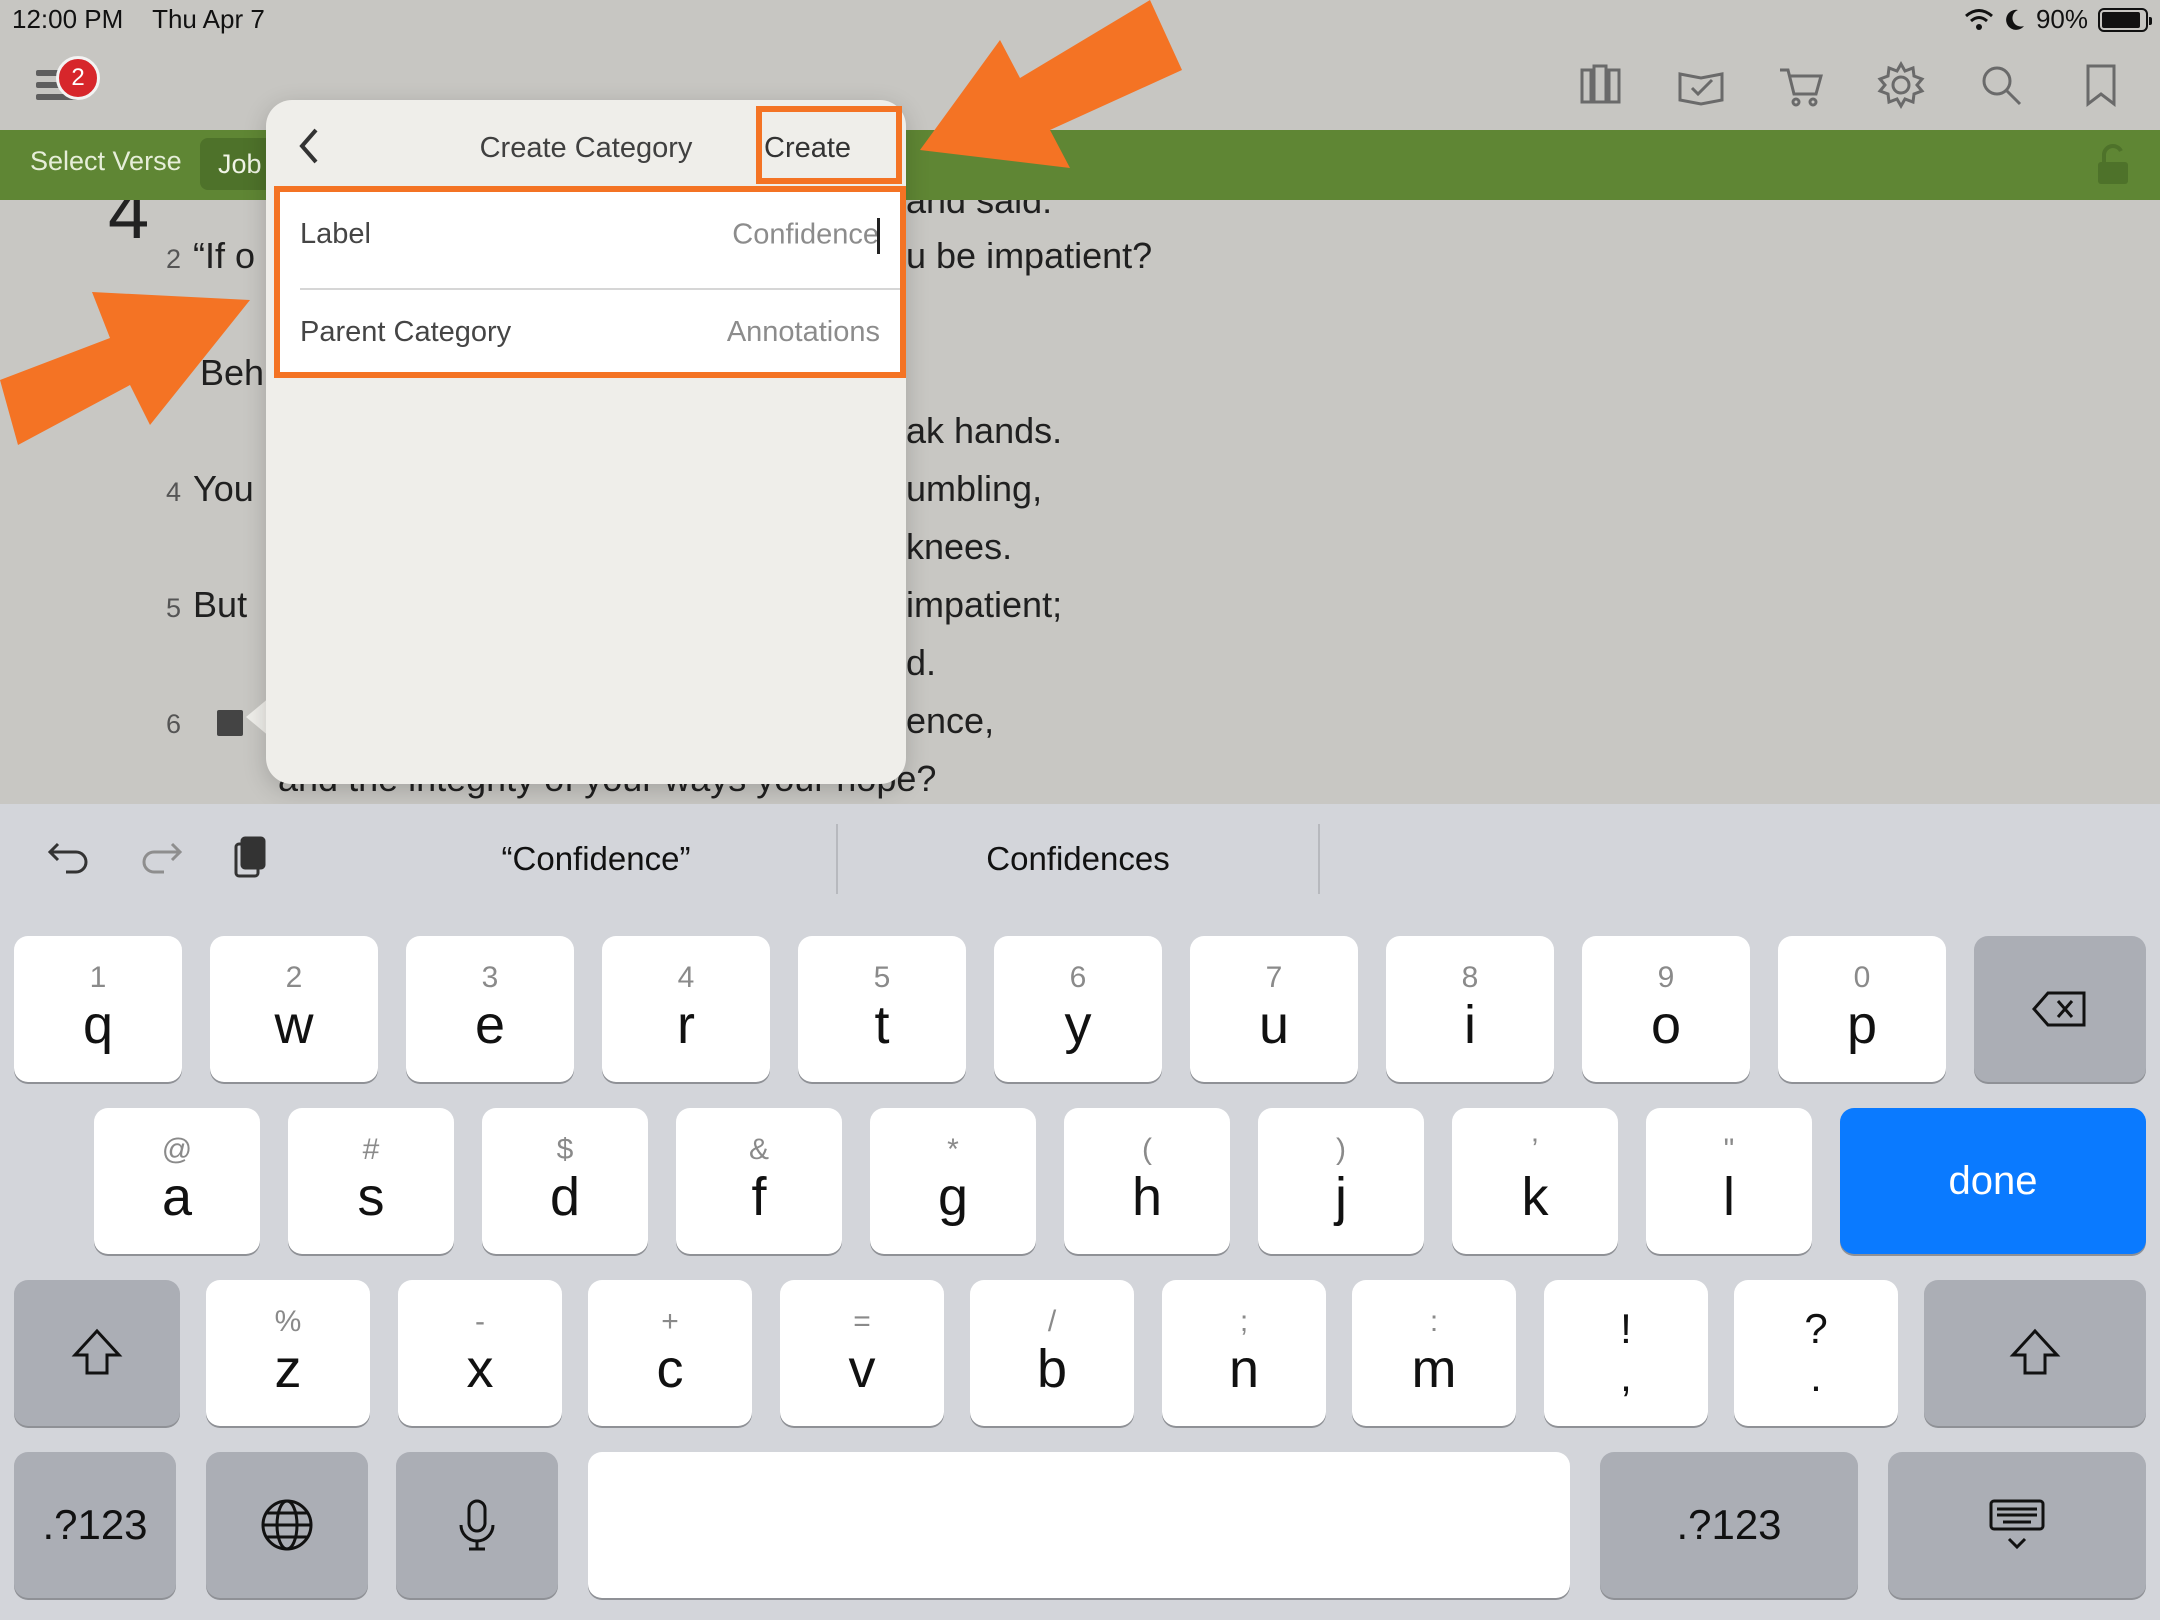 This screenshot has width=2160, height=1620. Describe the element at coordinates (2113, 165) in the screenshot. I see `unlock-icon` at that location.